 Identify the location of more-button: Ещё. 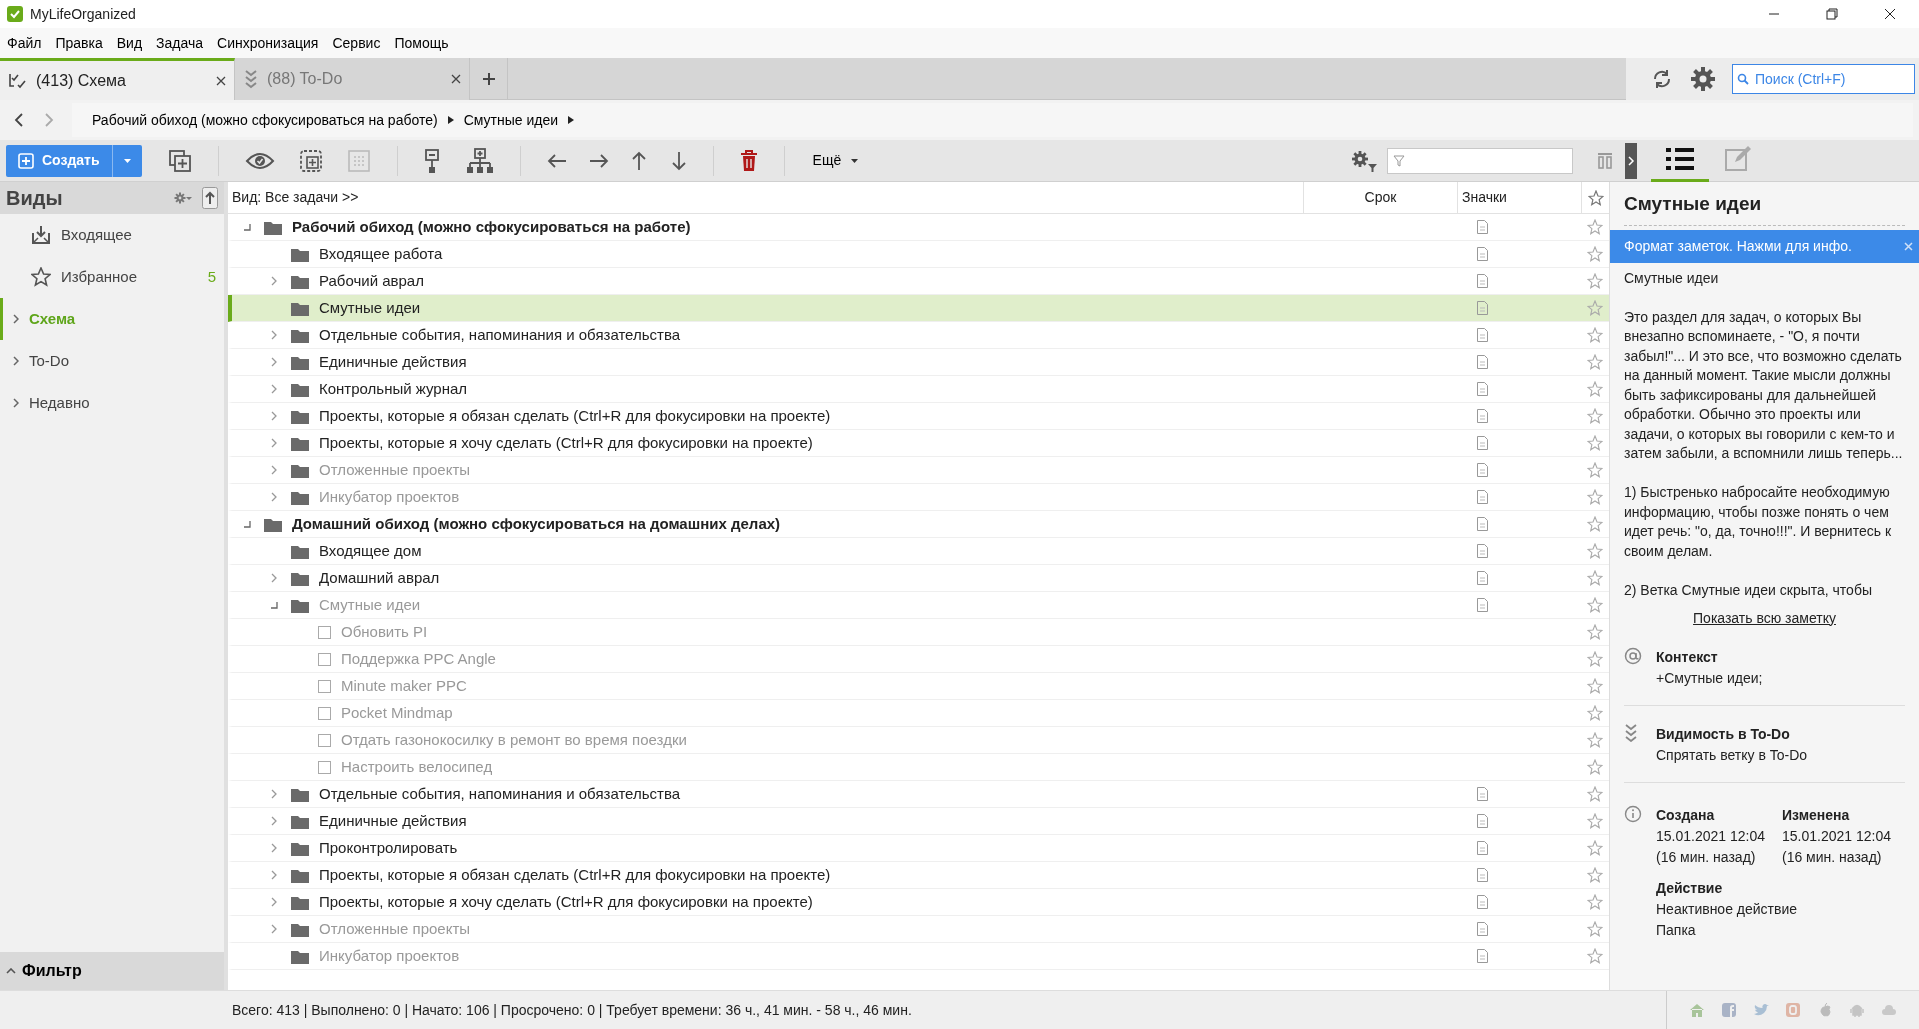
(835, 160).